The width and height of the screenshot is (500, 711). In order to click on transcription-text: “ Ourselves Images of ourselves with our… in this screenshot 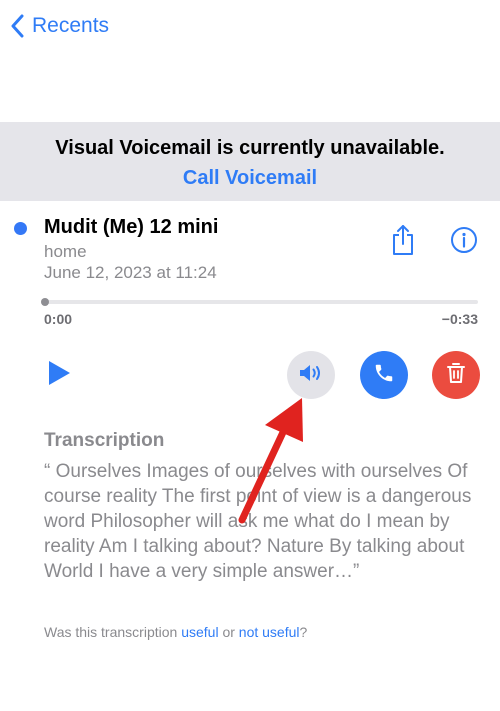, I will do `click(258, 521)`.